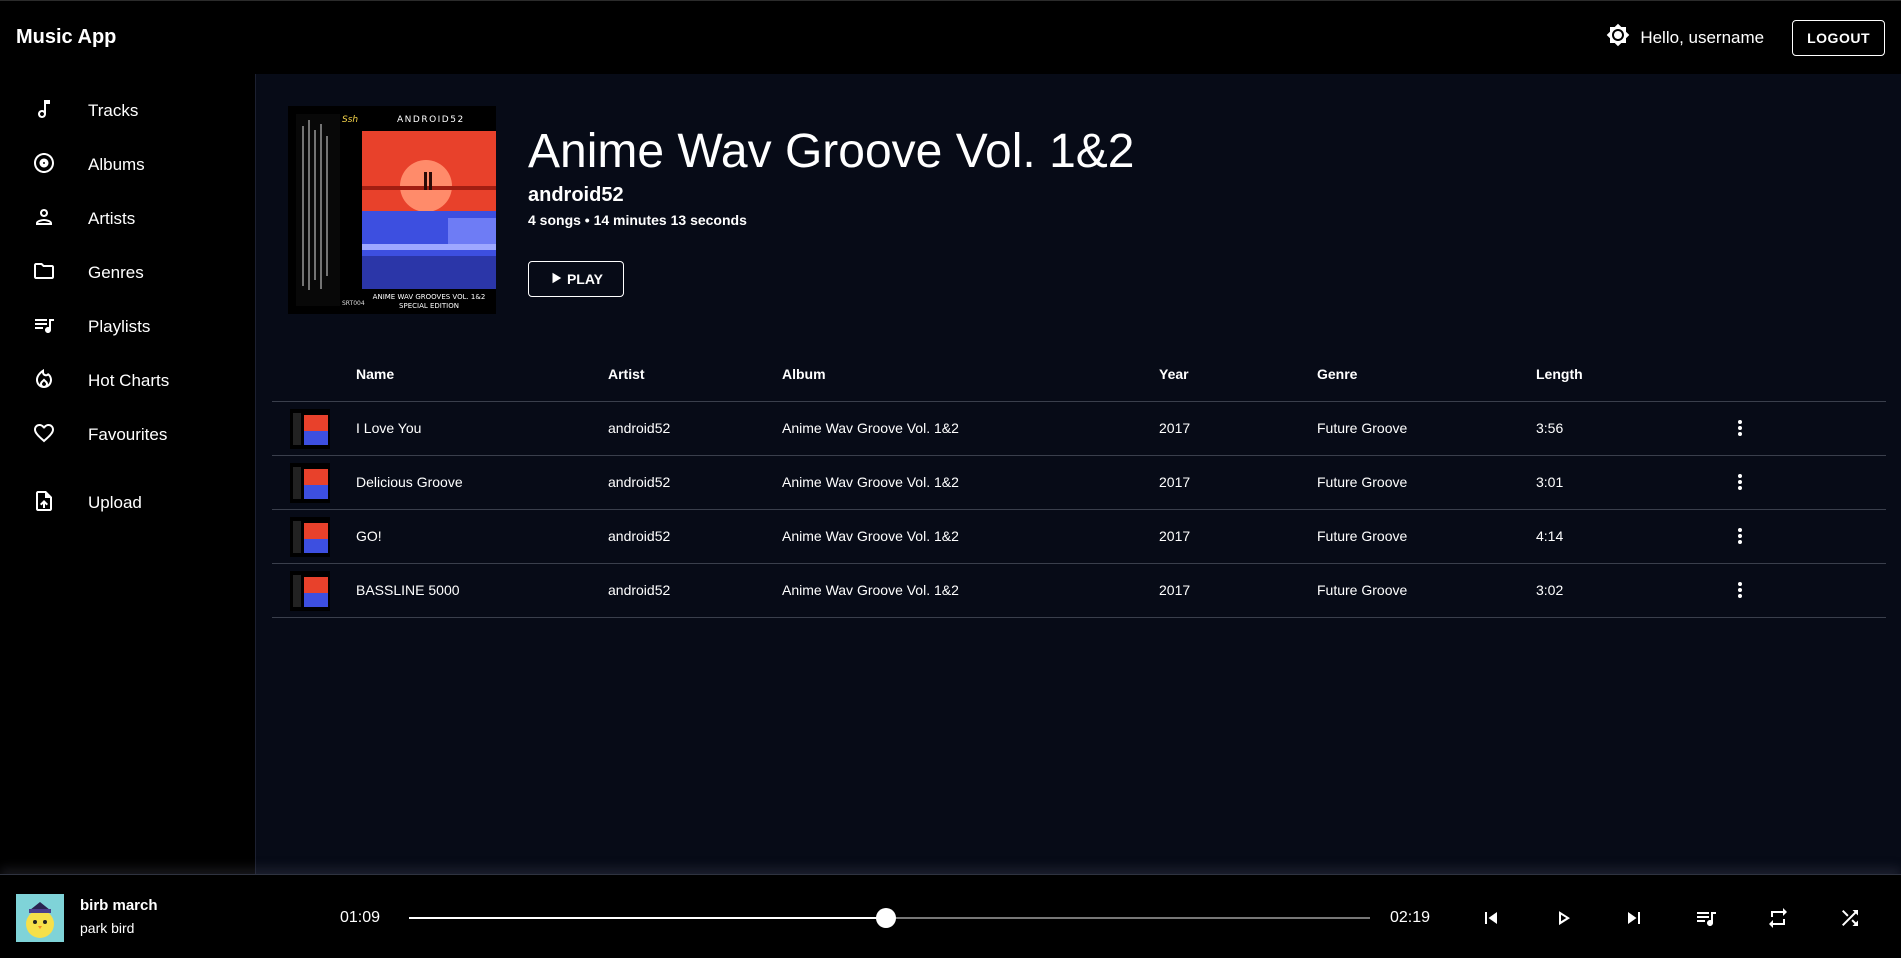 The image size is (1901, 958). What do you see at coordinates (360, 917) in the screenshot?
I see `current-time: 01:09` at bounding box center [360, 917].